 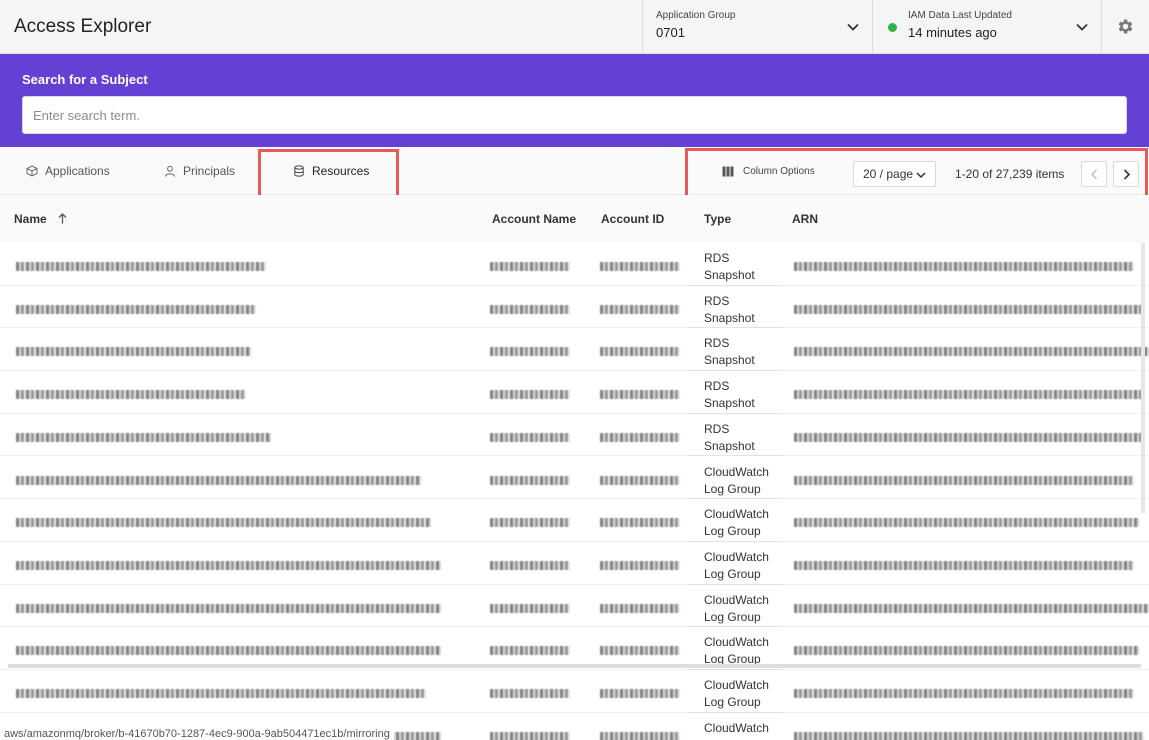 I want to click on table-header: Name Account Name Account ID Type ARN, so click(x=574, y=219).